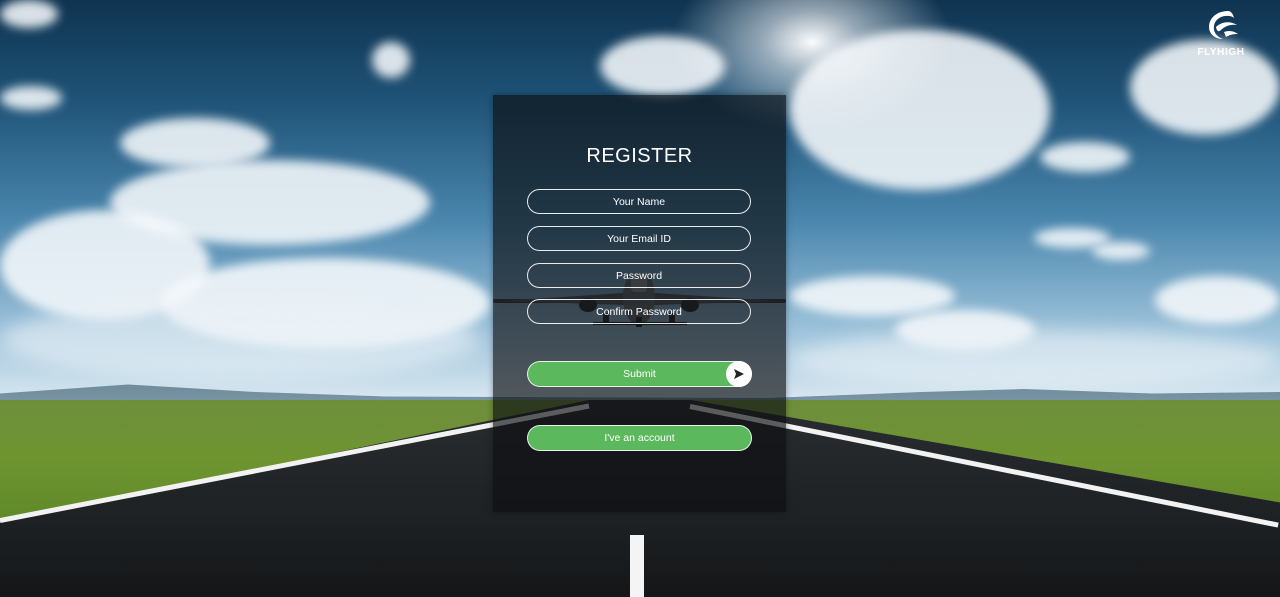 The height and width of the screenshot is (597, 1280). Describe the element at coordinates (1221, 52) in the screenshot. I see `brand-name: FLYHIGH` at that location.